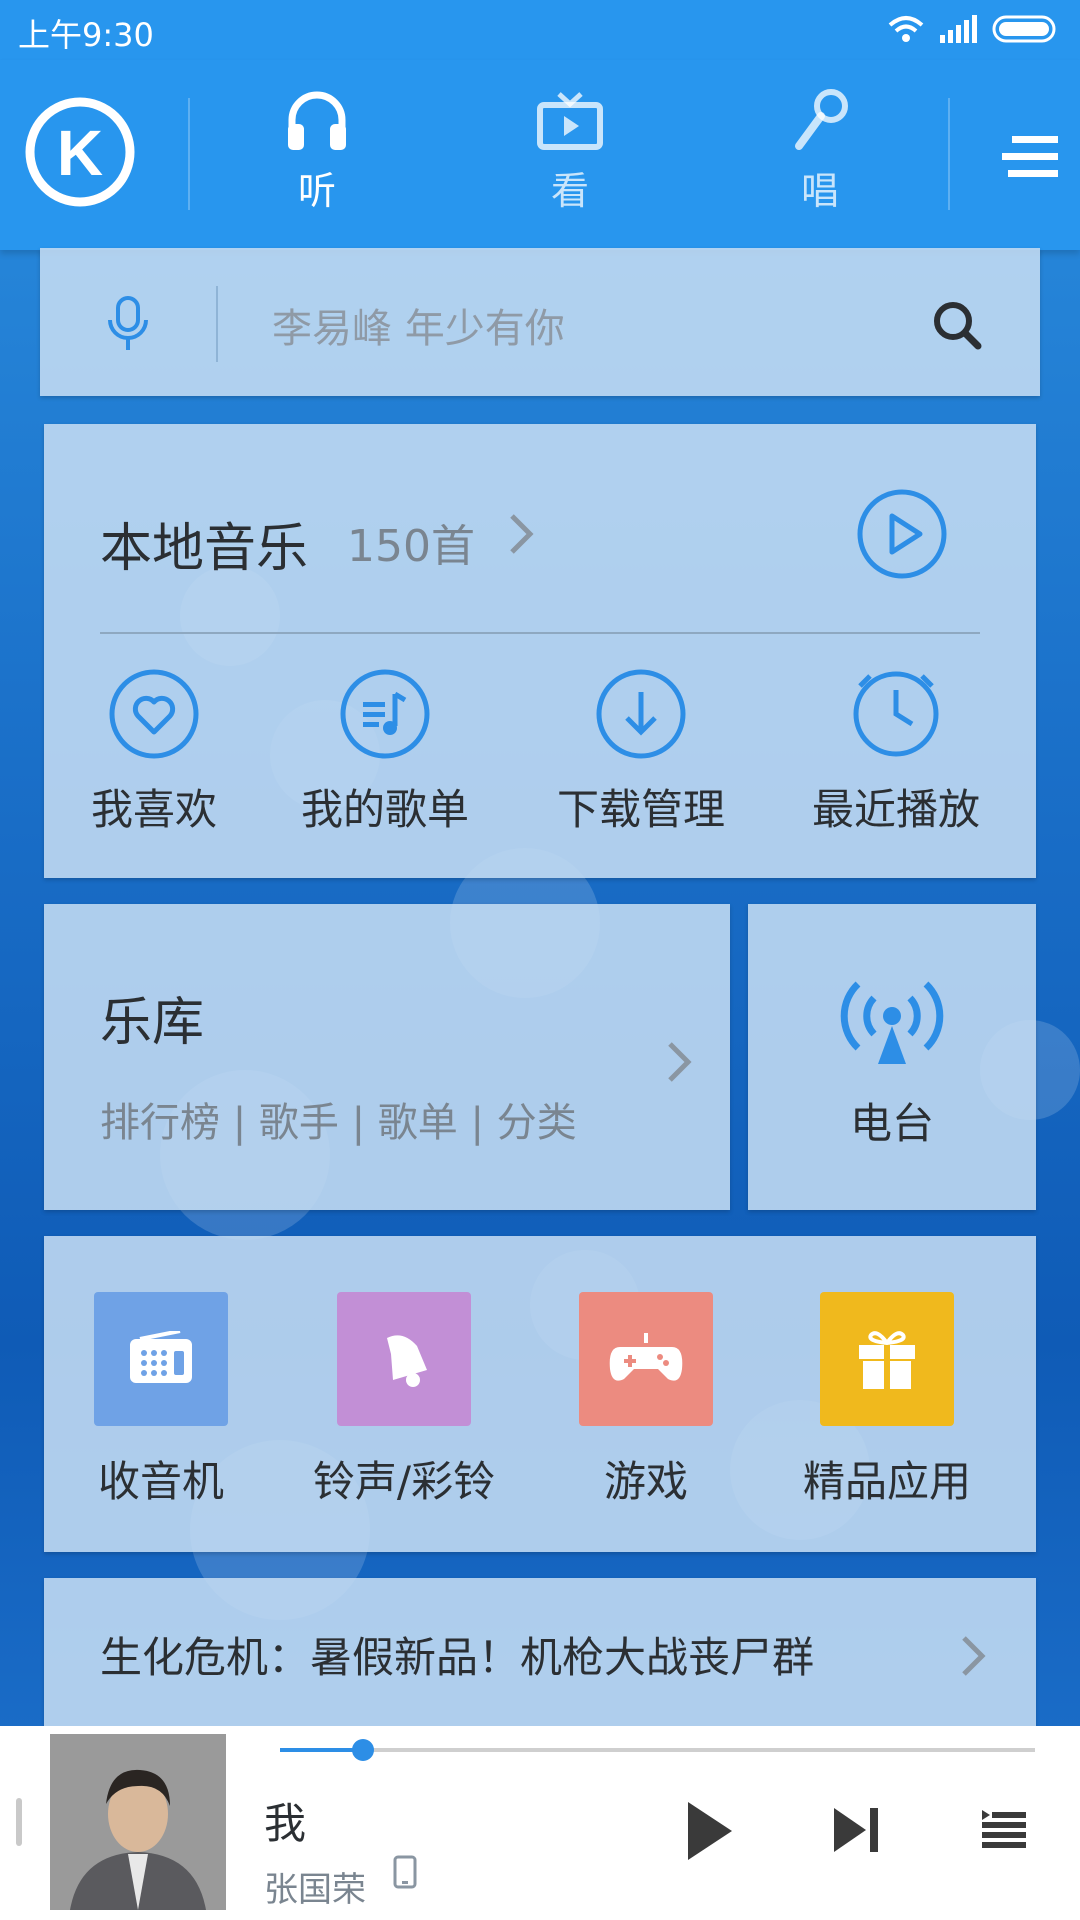  What do you see at coordinates (1024, 29) in the screenshot?
I see `battery-icon` at bounding box center [1024, 29].